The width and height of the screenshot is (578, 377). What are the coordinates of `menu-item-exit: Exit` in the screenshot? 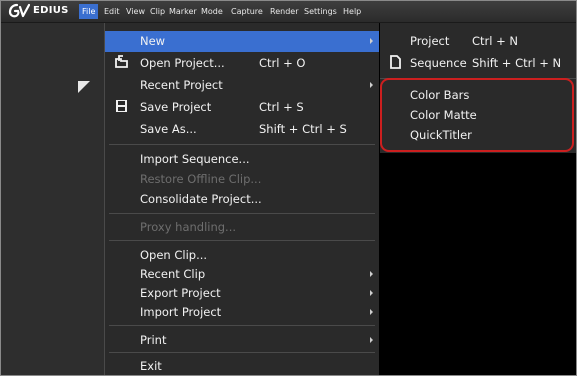 It's located at (242, 365).